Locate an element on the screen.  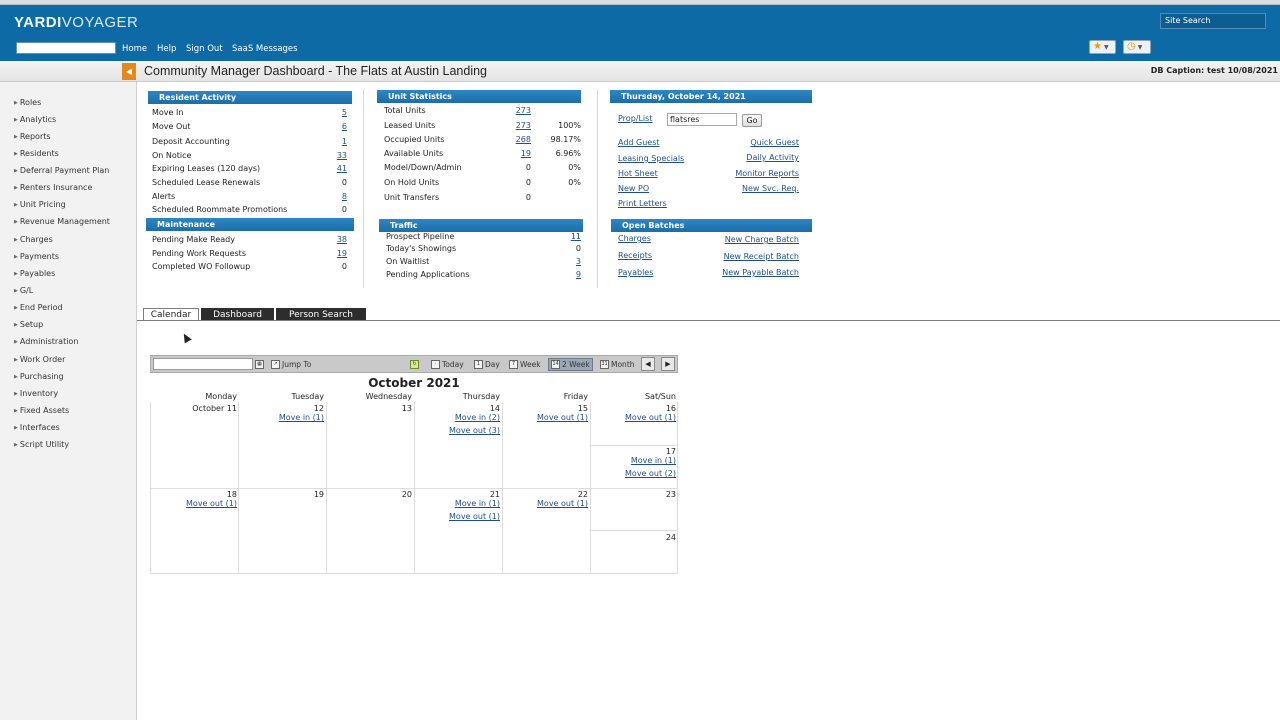
on-waitlist-count-link: 3 is located at coordinates (568, 261).